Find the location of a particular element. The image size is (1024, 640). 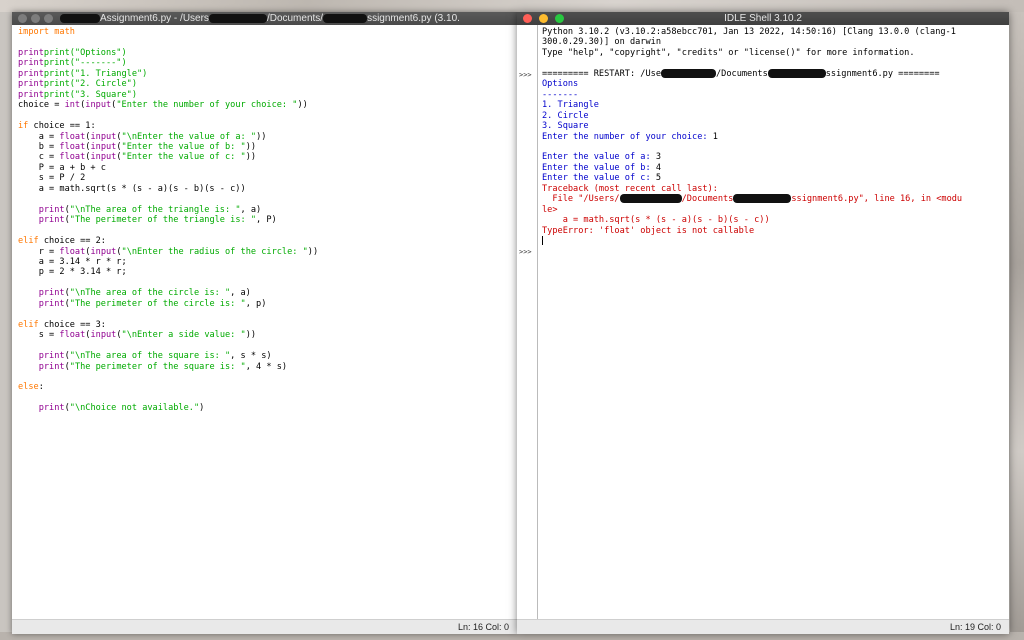

desktop-background-right is located at coordinates (1017, 326).